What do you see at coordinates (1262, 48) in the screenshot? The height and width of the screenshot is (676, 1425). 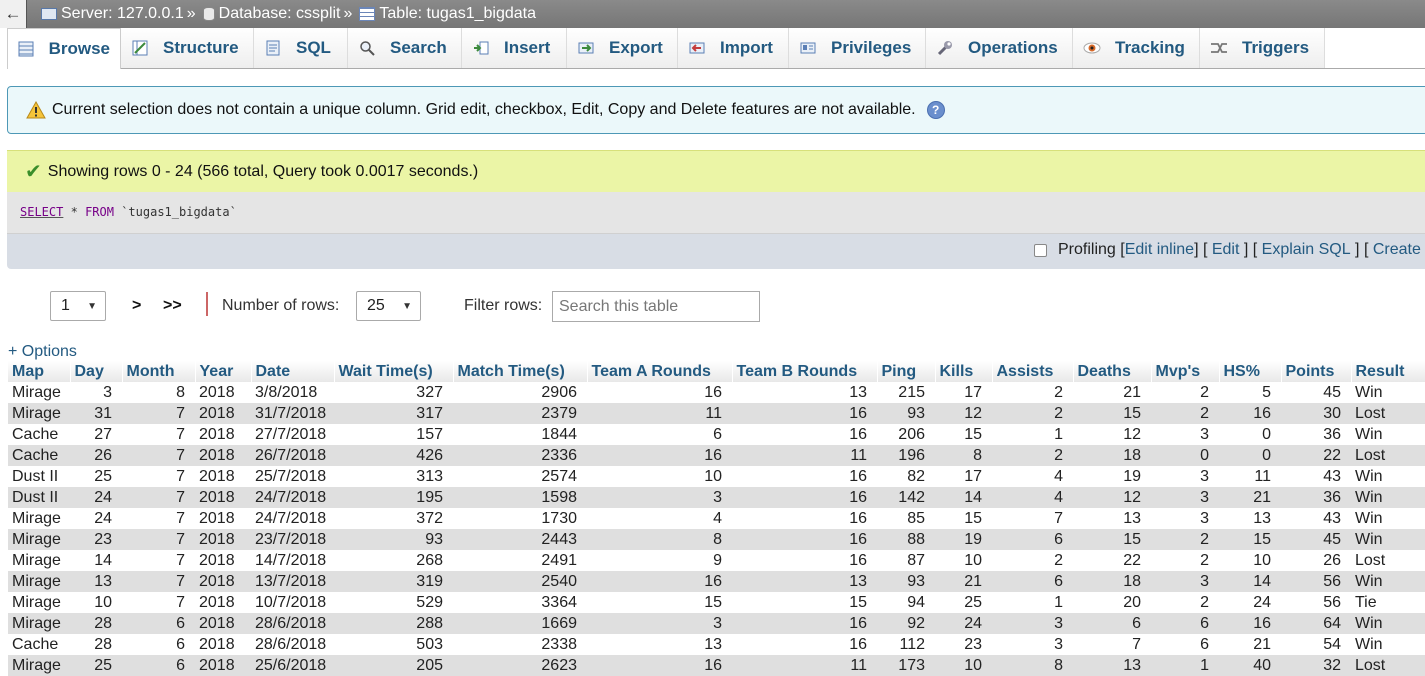 I see `tab-triggers: Triggers` at bounding box center [1262, 48].